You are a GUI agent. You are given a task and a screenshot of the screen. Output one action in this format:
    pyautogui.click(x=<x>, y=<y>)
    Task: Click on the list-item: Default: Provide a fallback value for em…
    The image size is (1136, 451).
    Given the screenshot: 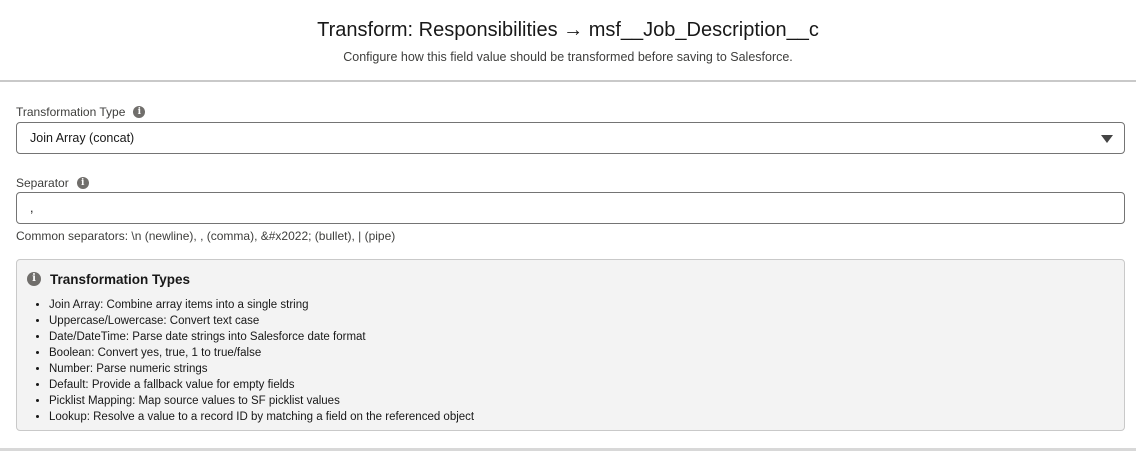 What is the action you would take?
    pyautogui.click(x=261, y=385)
    